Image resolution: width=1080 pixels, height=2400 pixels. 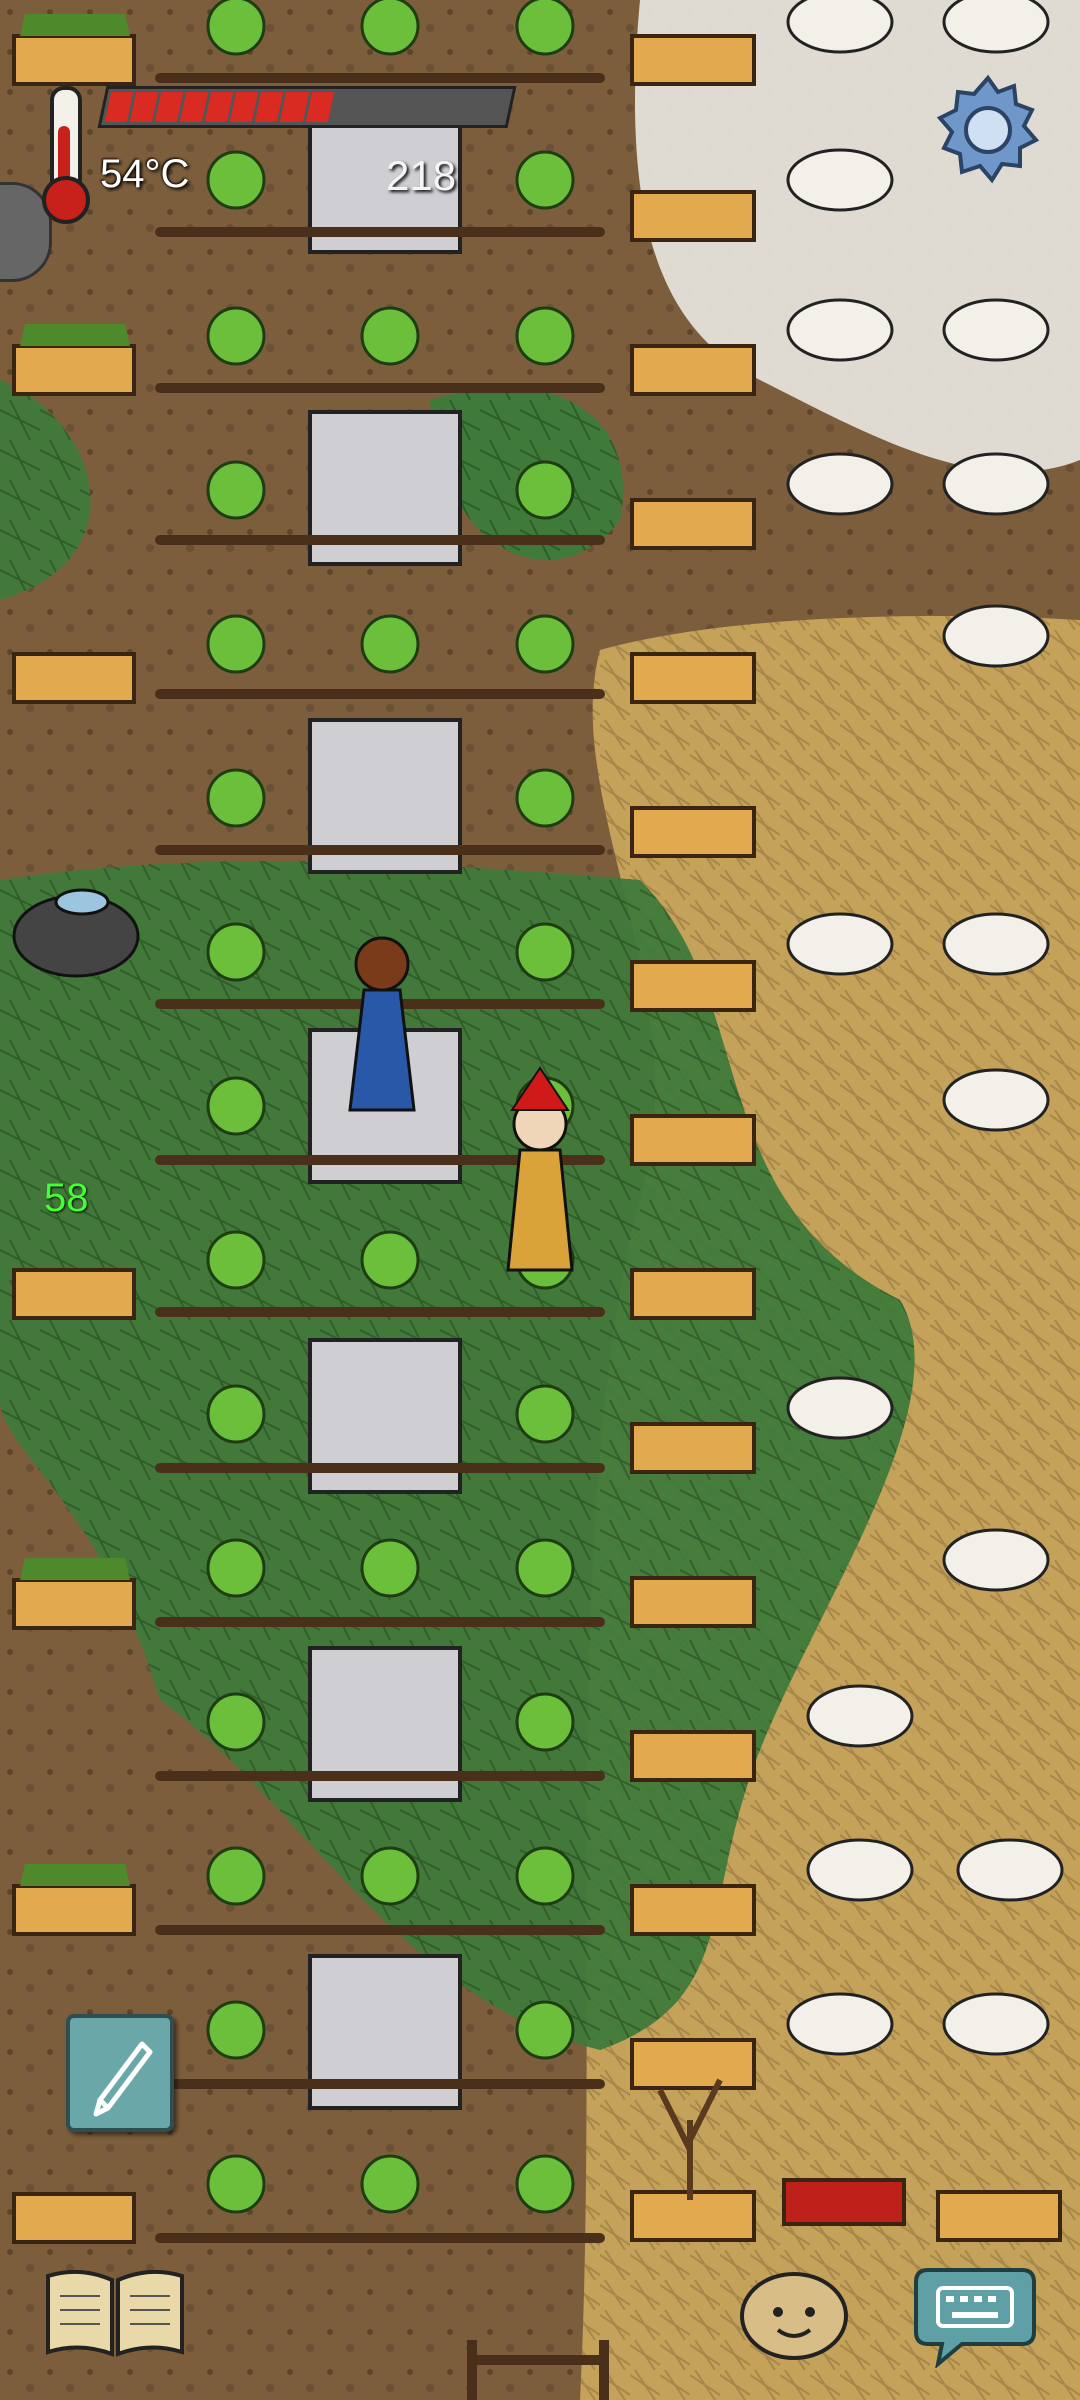 I want to click on player-character-blue, so click(x=382, y=1024).